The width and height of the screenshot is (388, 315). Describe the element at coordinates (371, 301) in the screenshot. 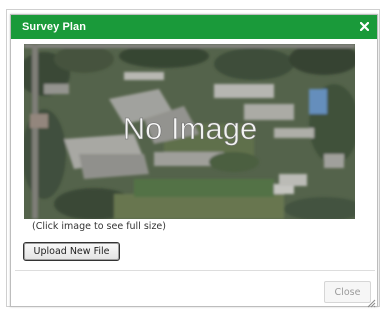

I see `resize-grip-icon` at that location.